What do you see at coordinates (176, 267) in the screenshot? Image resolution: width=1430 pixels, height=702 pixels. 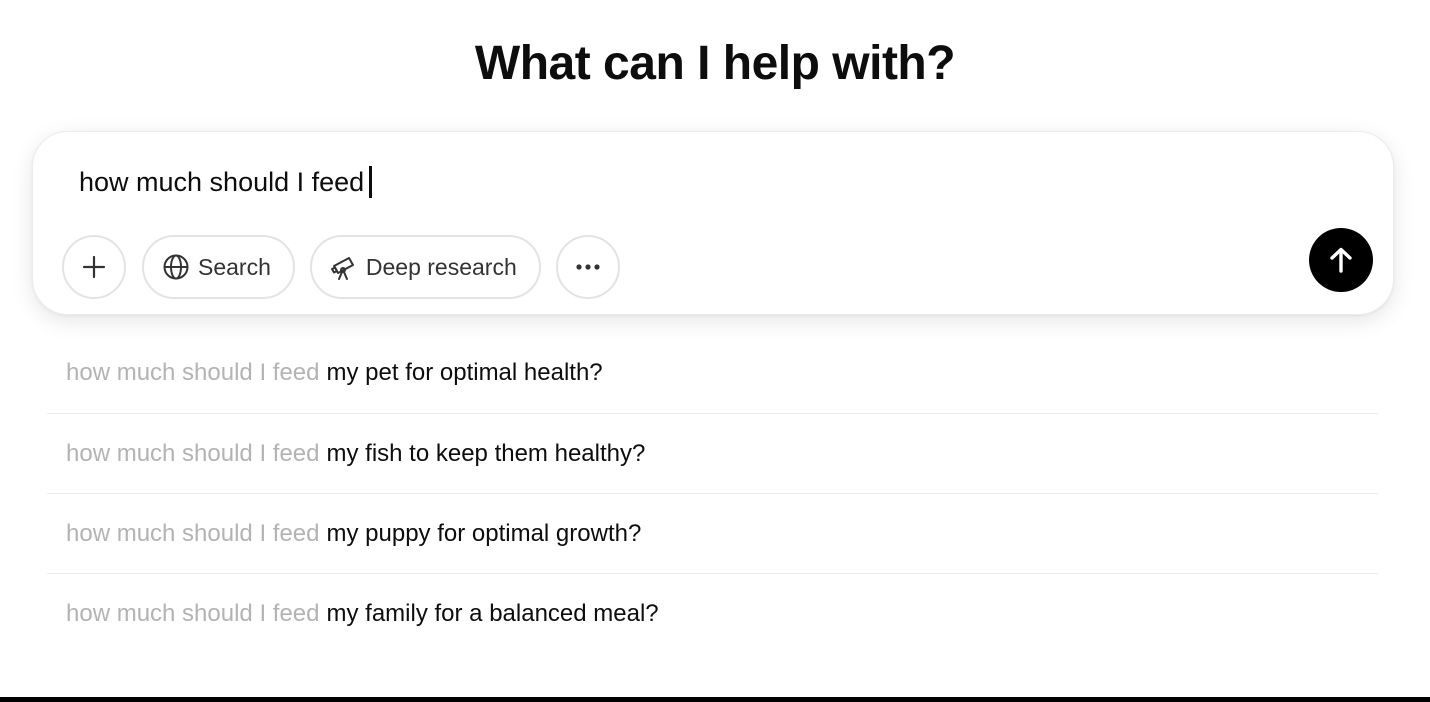 I see `globe-icon` at bounding box center [176, 267].